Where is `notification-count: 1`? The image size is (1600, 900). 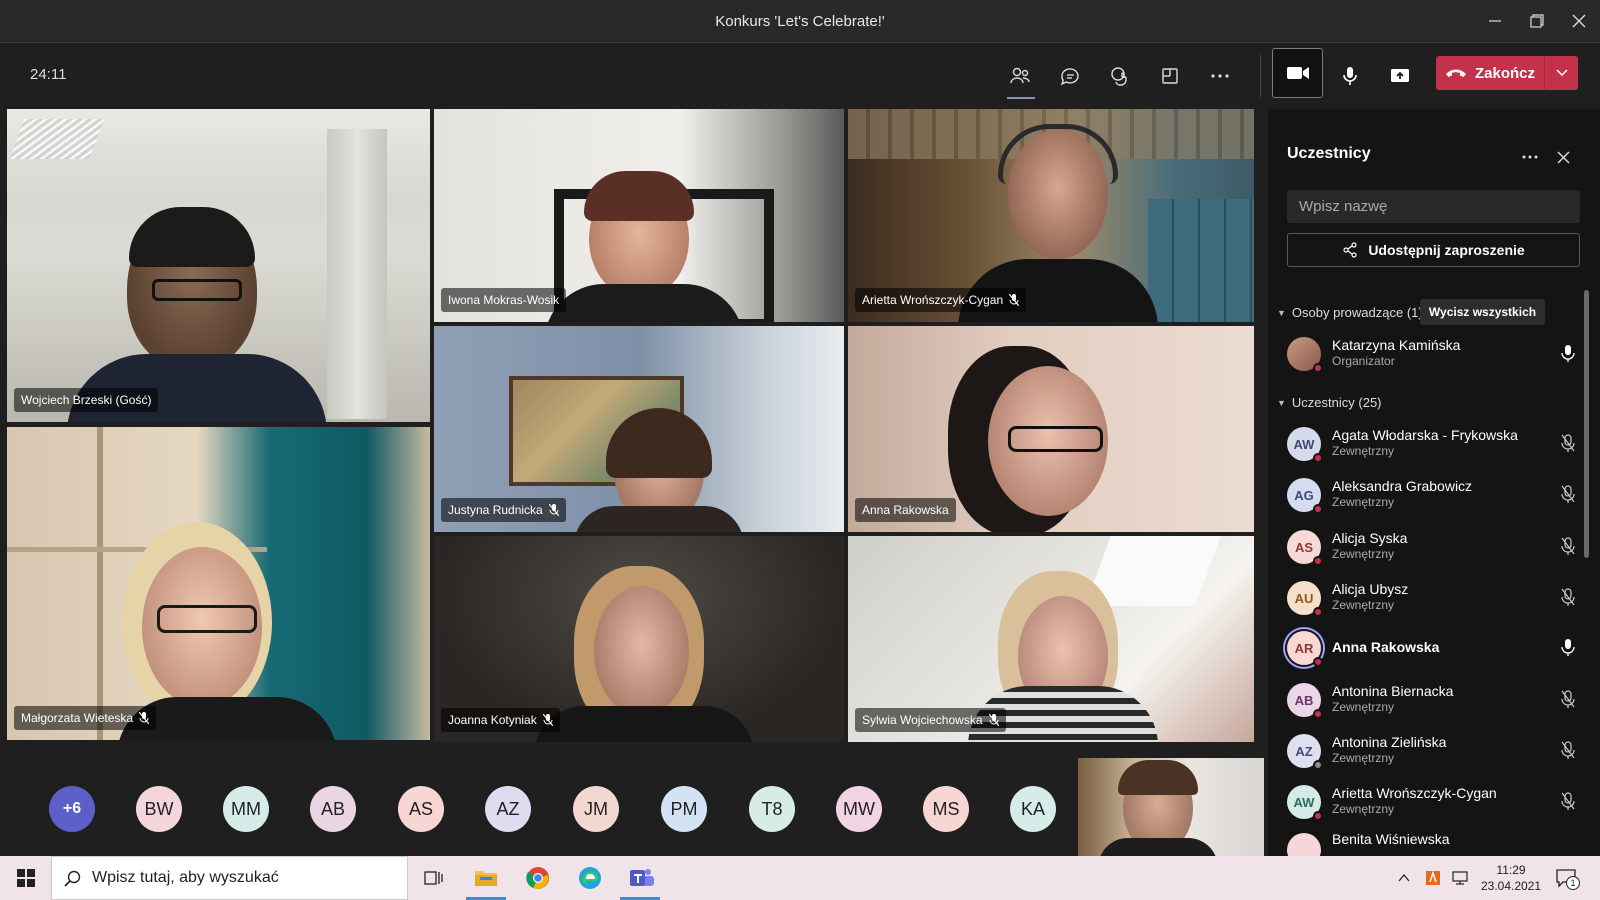 notification-count: 1 is located at coordinates (1573, 883).